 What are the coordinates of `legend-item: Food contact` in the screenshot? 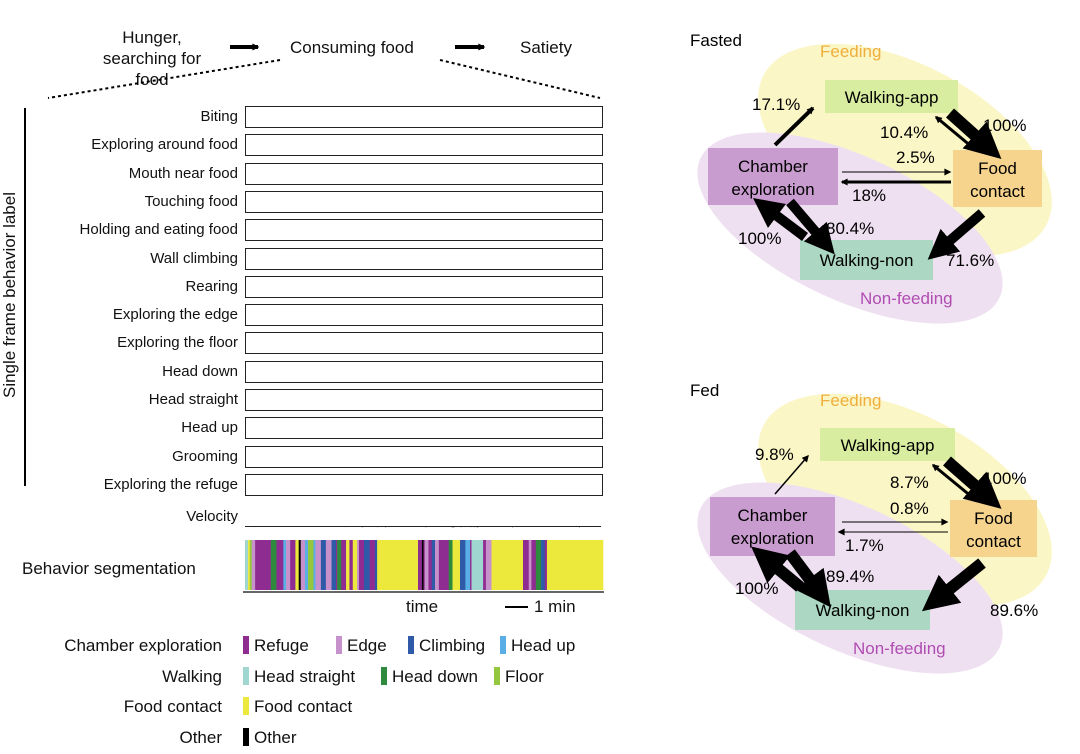 It's located at (297, 707).